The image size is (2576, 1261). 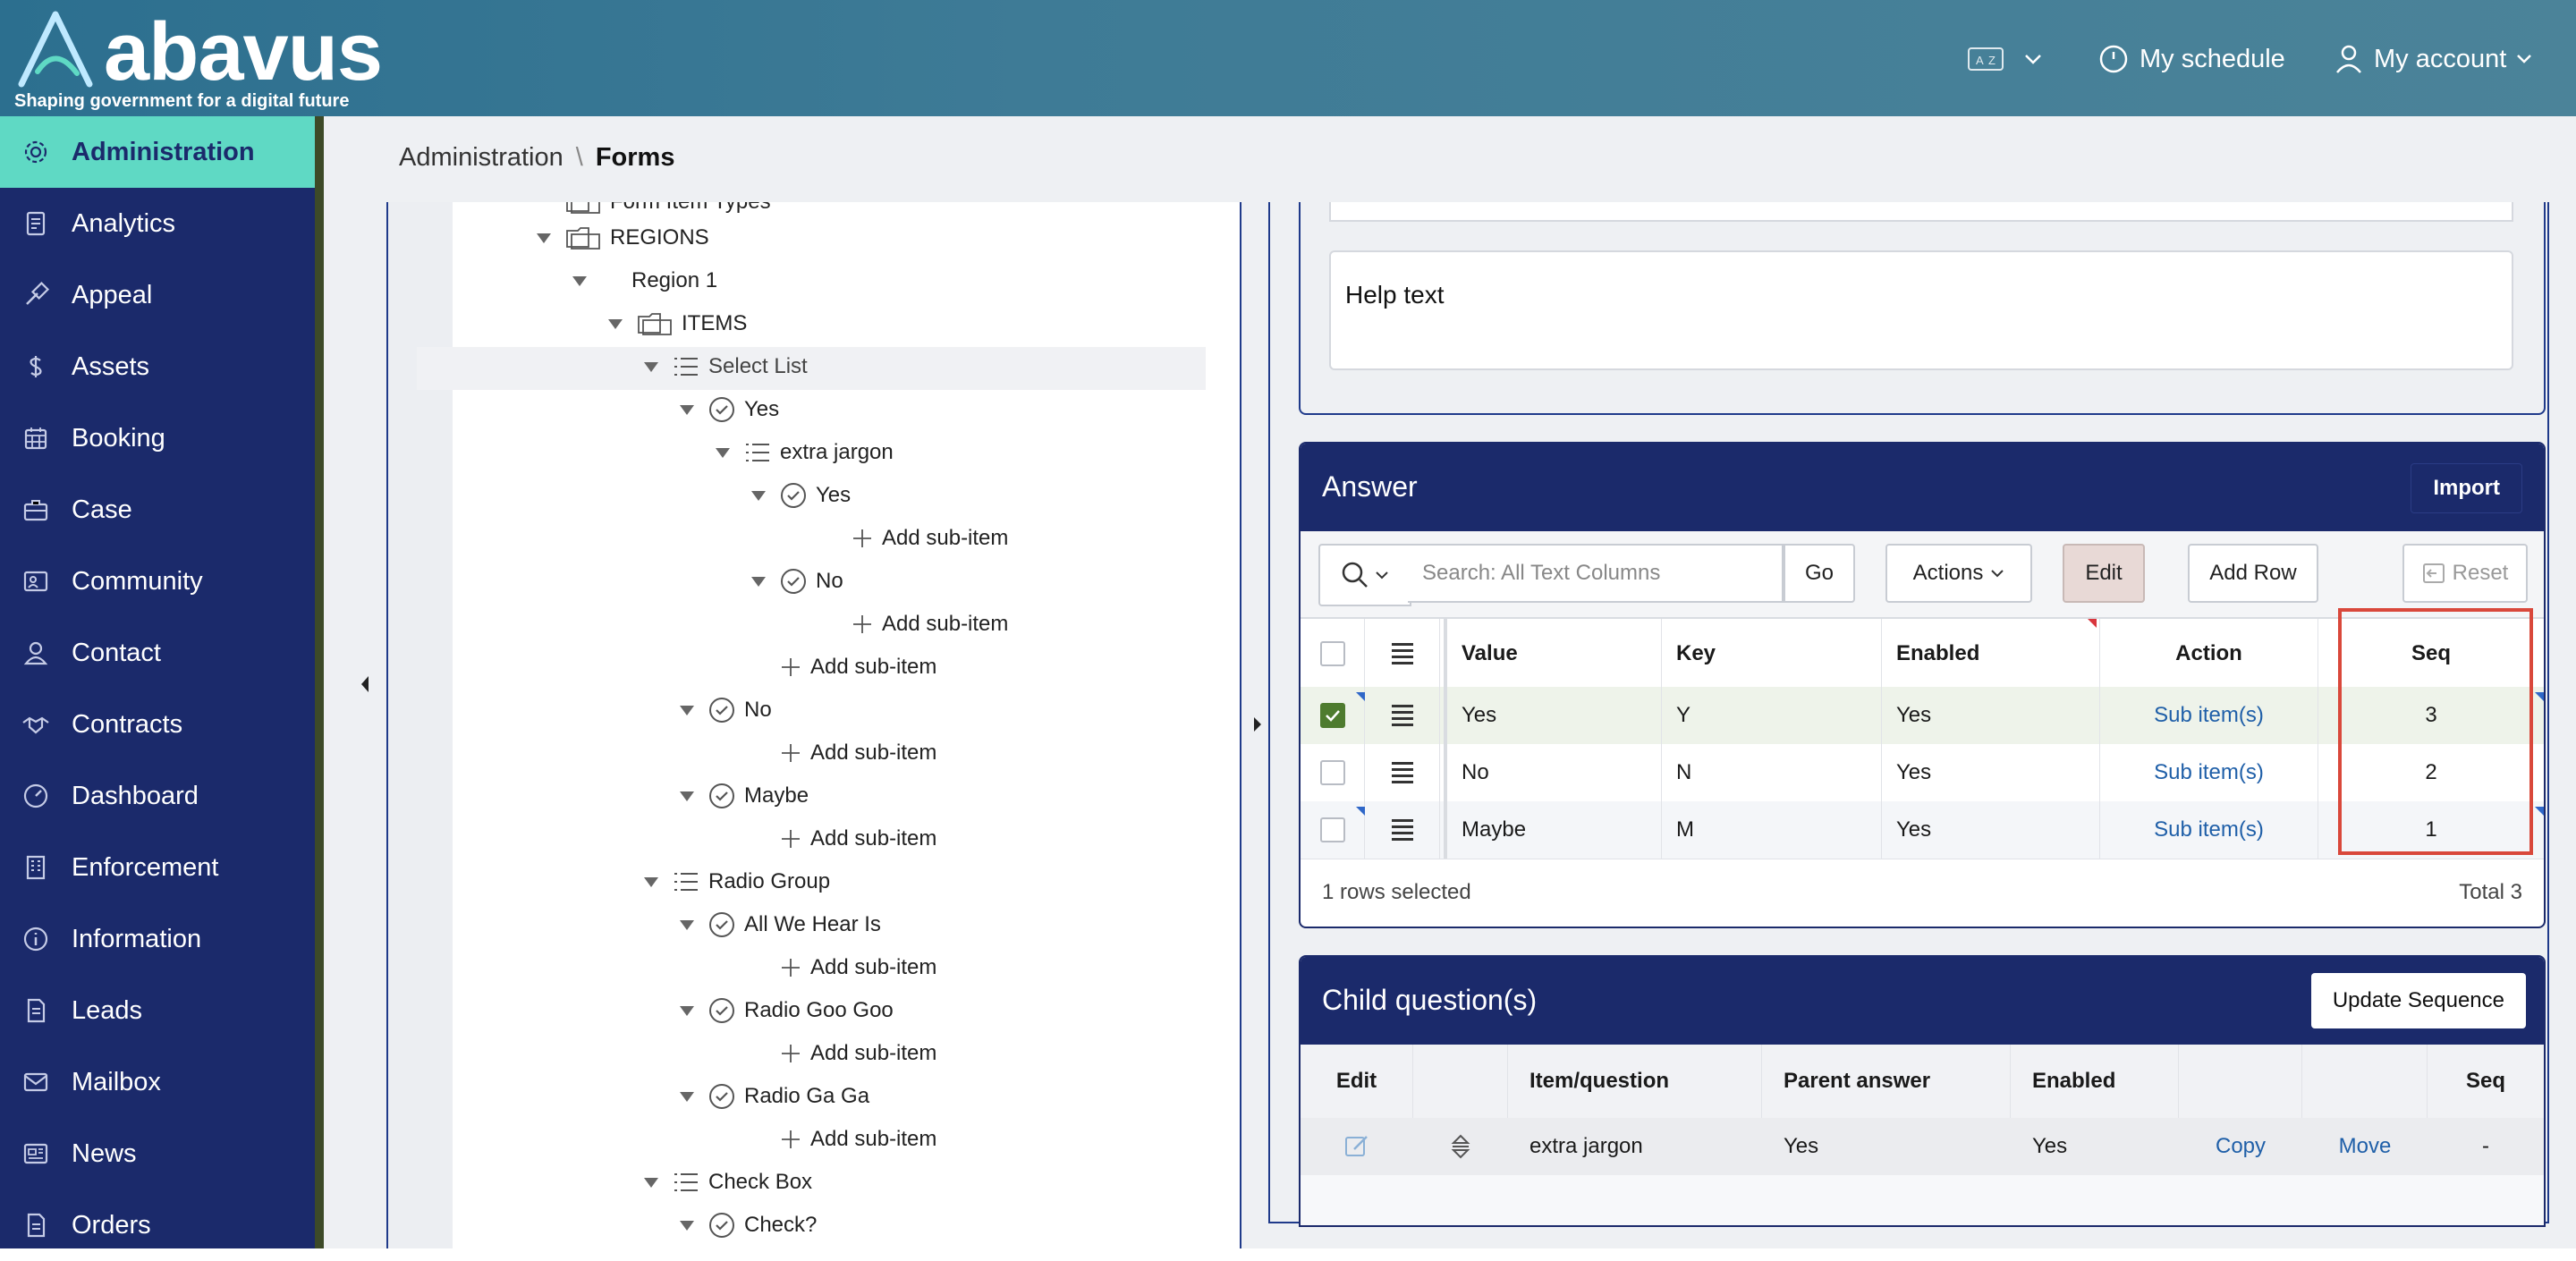 What do you see at coordinates (623, 238) in the screenshot?
I see `tree-node-regions: REGIONS` at bounding box center [623, 238].